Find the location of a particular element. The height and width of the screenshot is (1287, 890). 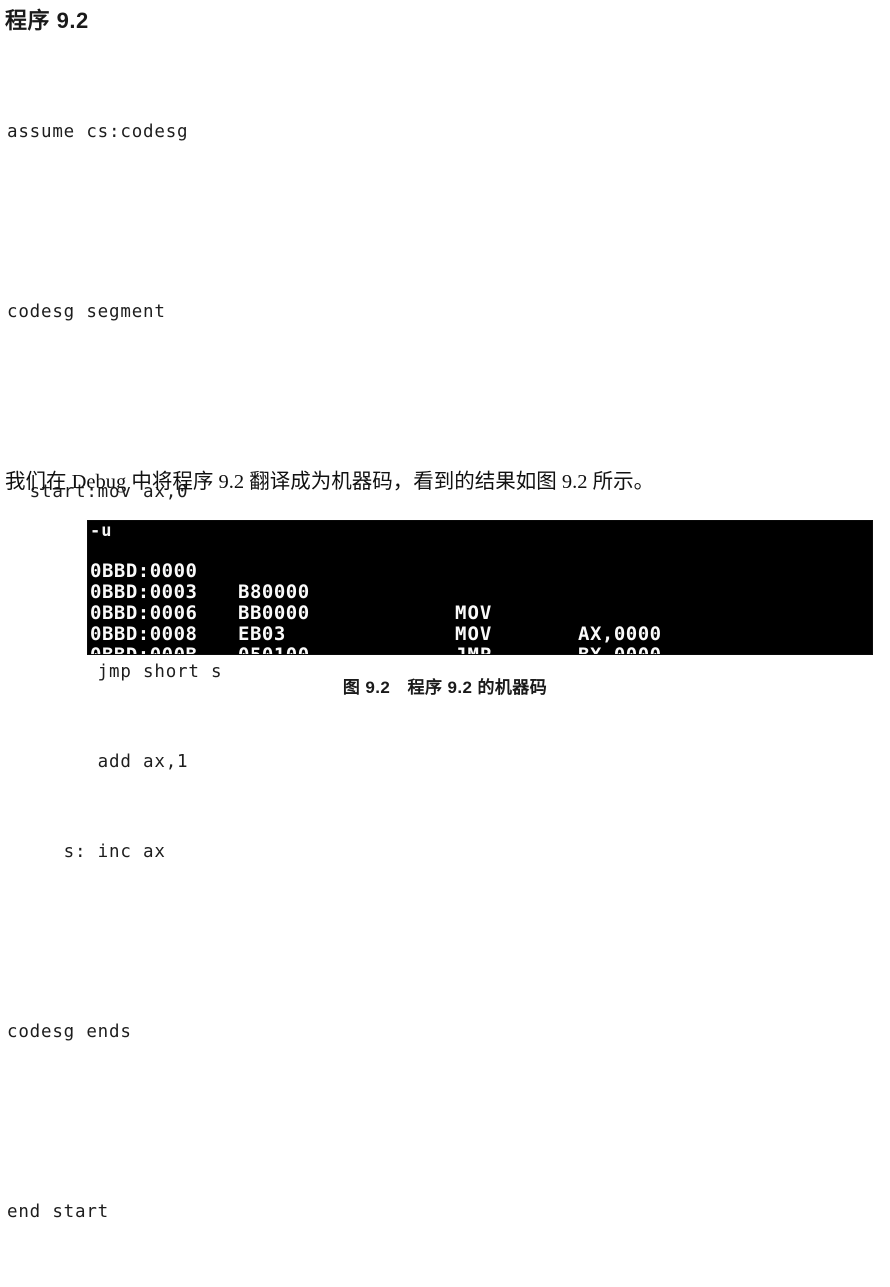

code-line: codesg ends is located at coordinates (69, 1032).